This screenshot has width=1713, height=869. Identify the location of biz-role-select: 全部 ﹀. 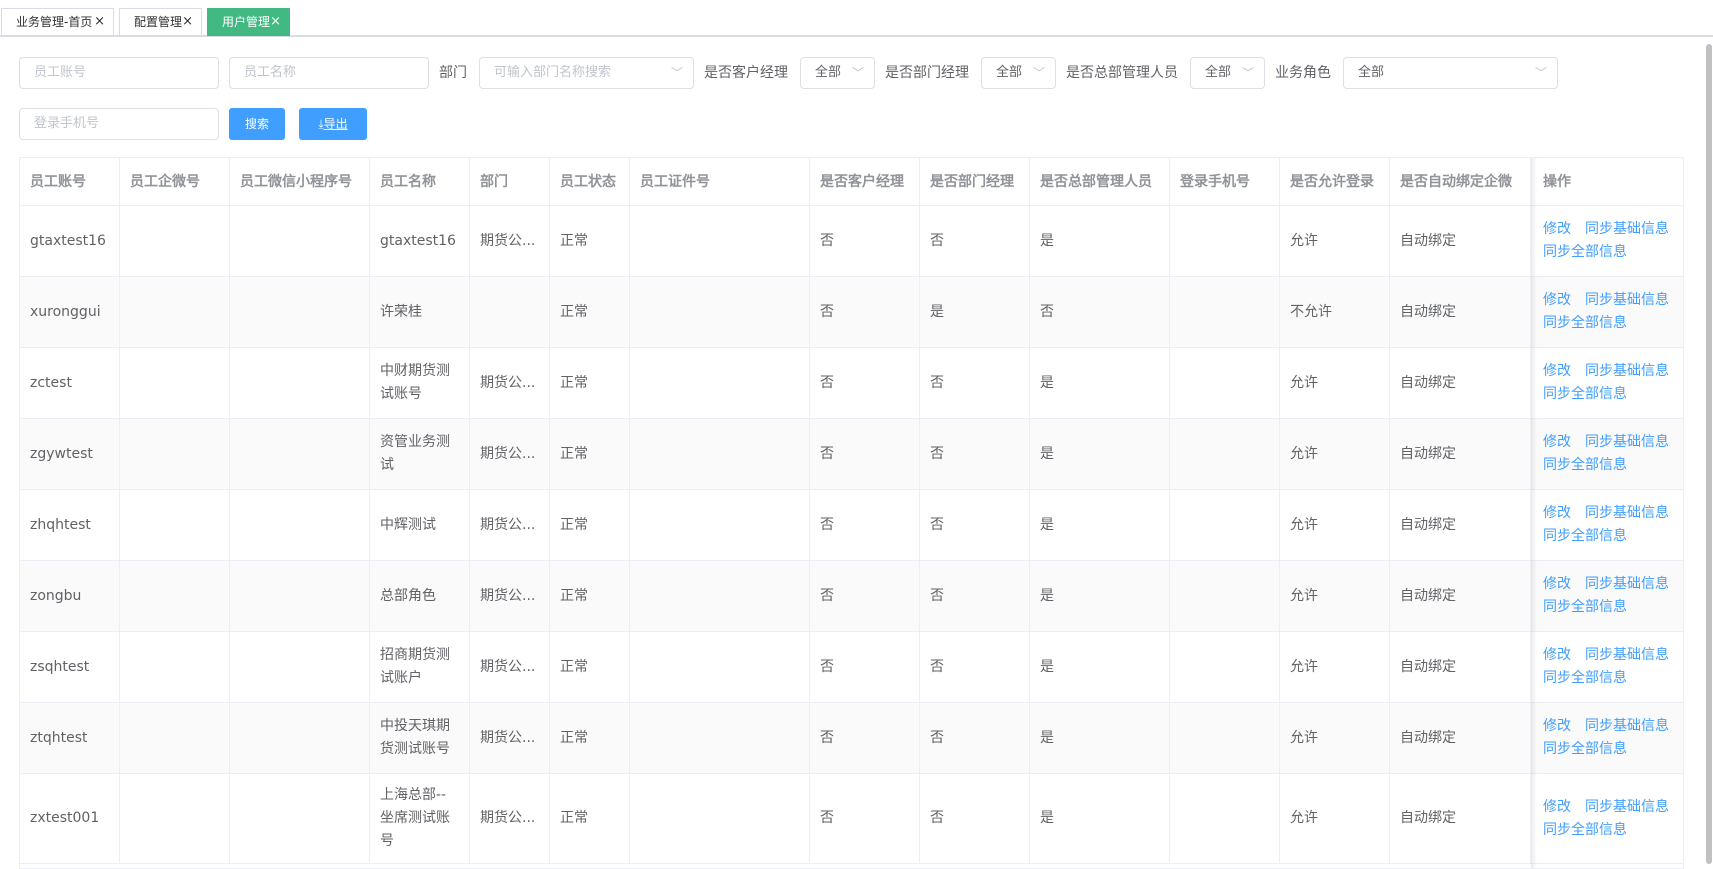
(1450, 73).